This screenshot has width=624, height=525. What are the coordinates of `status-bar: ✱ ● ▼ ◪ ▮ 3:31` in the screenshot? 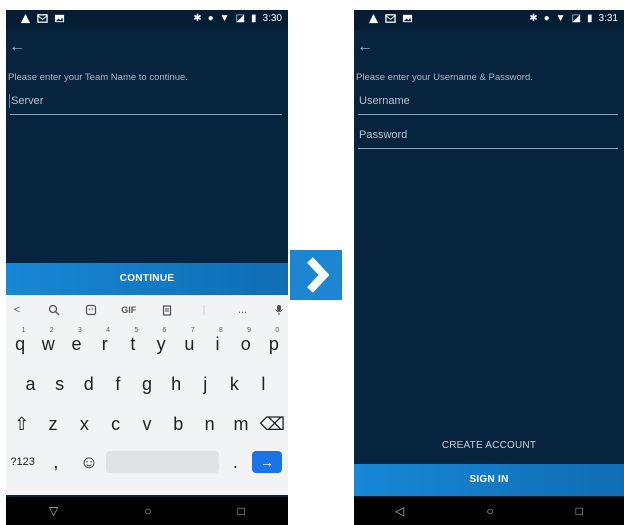 It's located at (489, 20).